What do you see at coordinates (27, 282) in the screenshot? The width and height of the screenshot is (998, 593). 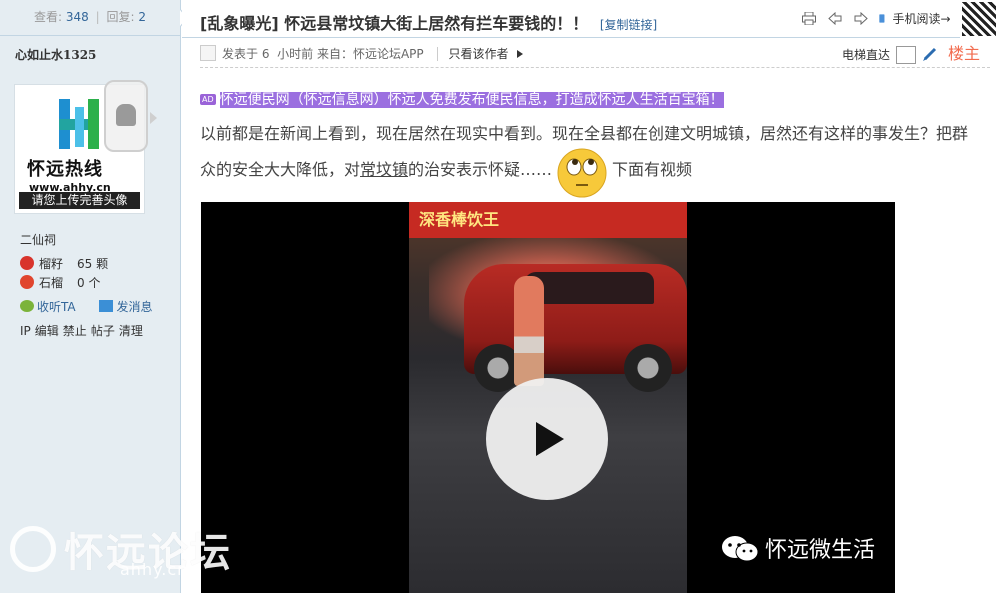 I see `pomegranate-icon` at bounding box center [27, 282].